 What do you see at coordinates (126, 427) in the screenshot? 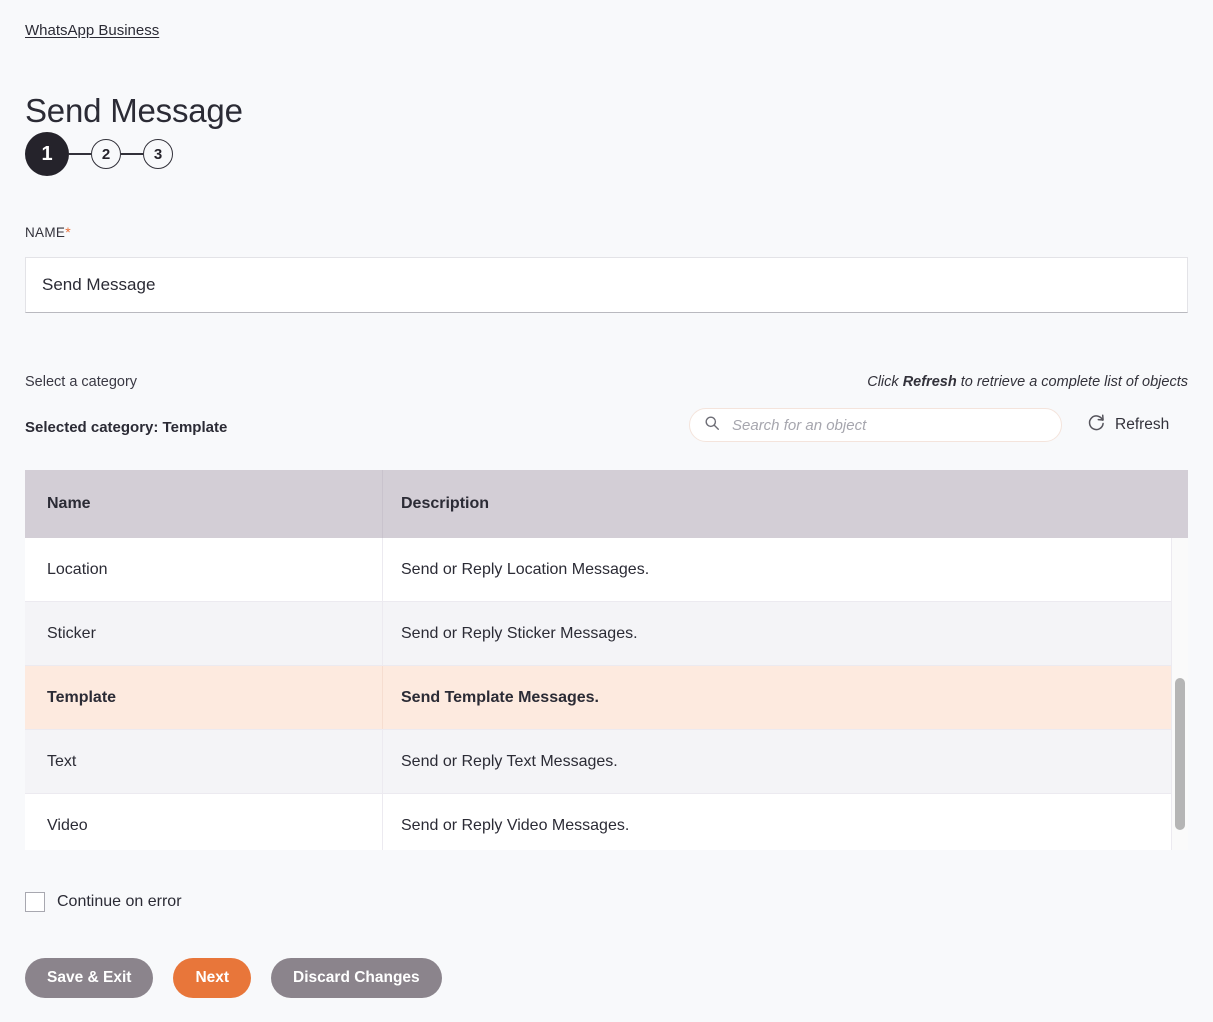
I see `selected-category-label: Selected category: Template` at bounding box center [126, 427].